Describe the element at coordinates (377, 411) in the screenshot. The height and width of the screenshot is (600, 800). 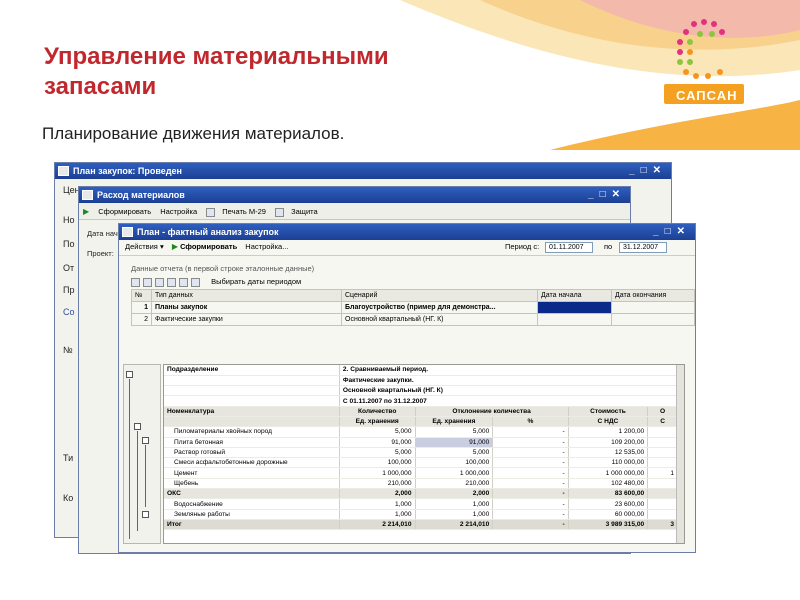
I see `col-header: Количество` at that location.